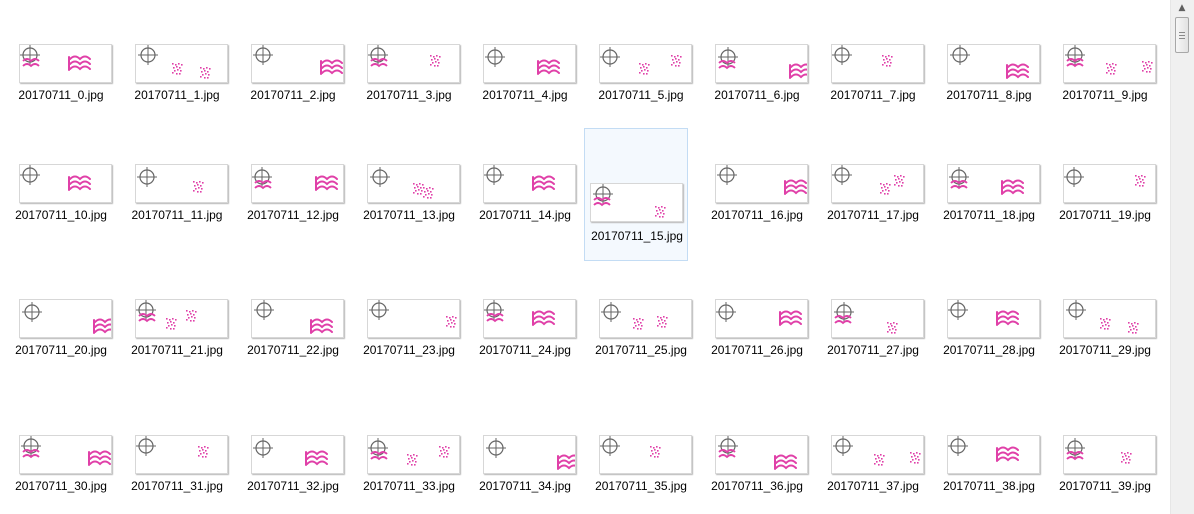 The height and width of the screenshot is (514, 1194). What do you see at coordinates (1182, 35) in the screenshot?
I see `scroll-thumb` at bounding box center [1182, 35].